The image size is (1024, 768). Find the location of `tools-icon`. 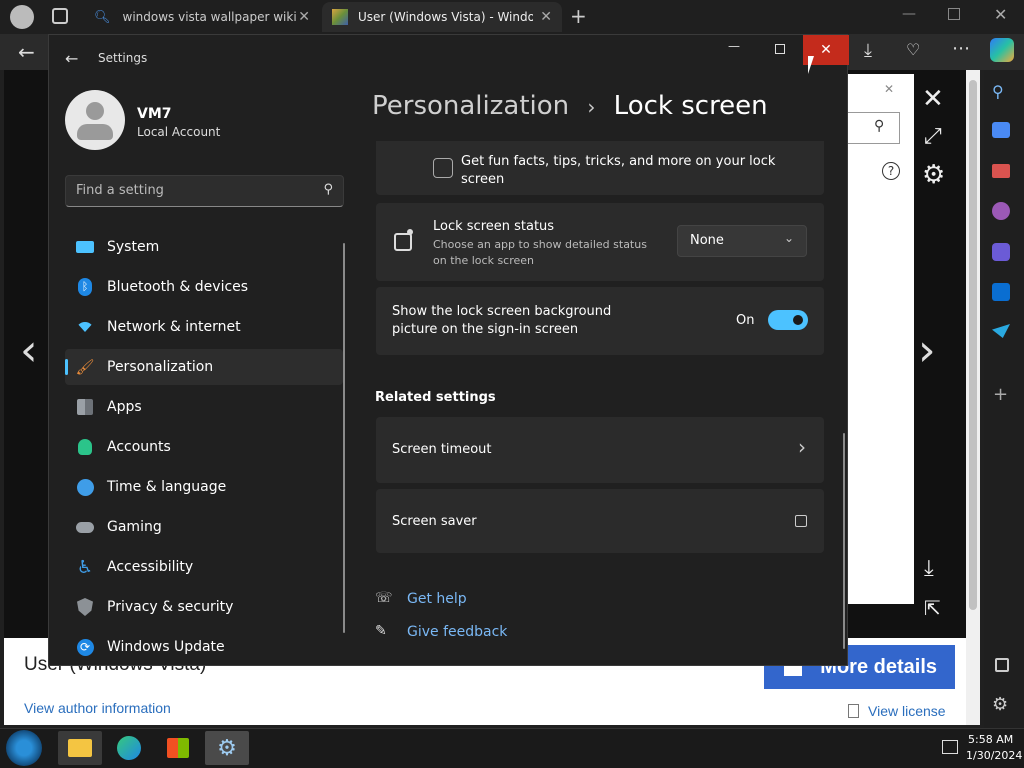

tools-icon is located at coordinates (1001, 171).